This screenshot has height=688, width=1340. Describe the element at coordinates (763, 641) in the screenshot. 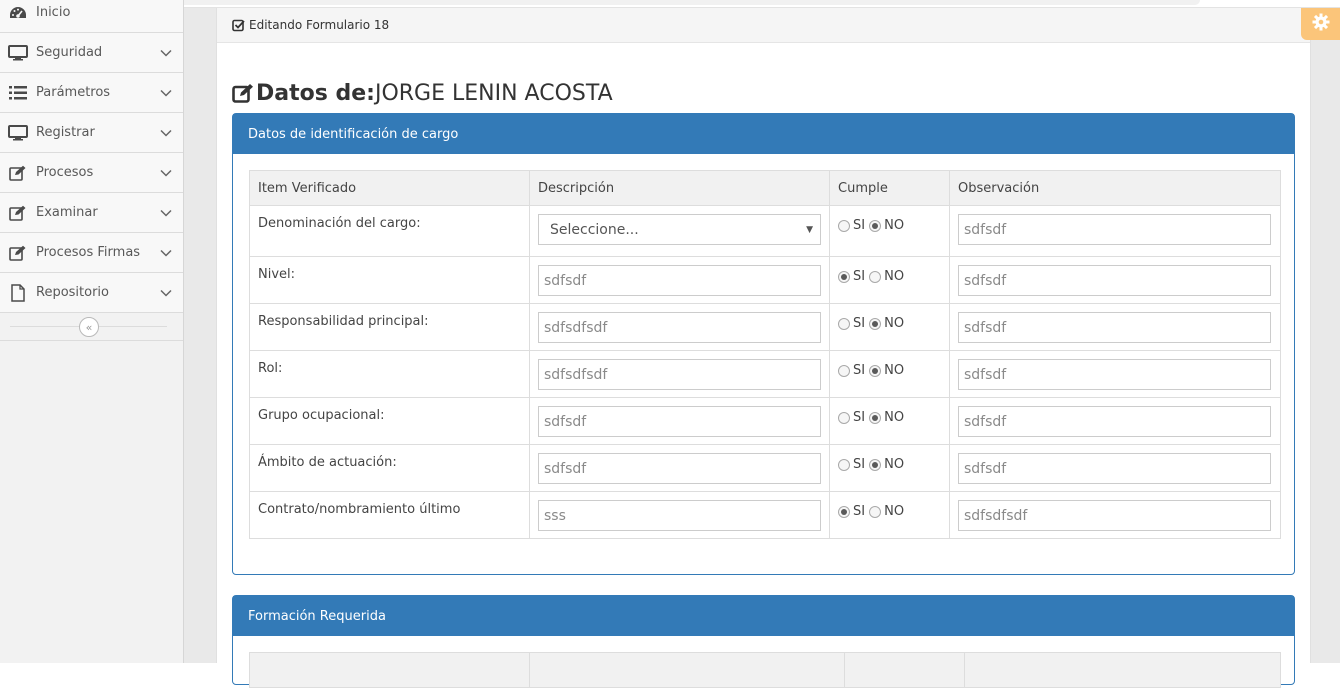

I see `formation-panel: Formación Requerida` at that location.